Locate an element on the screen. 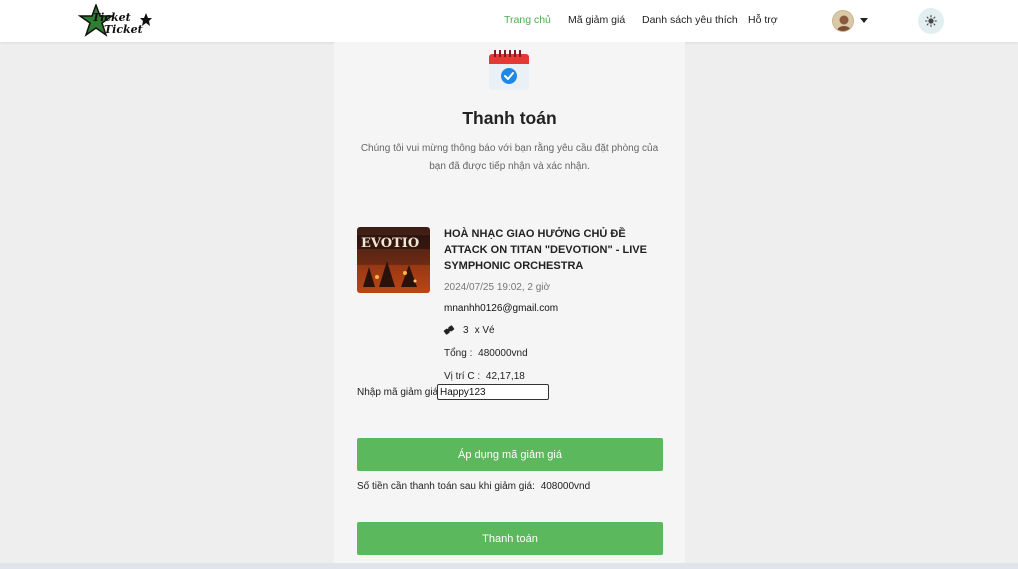  chevron-down-icon is located at coordinates (864, 20).